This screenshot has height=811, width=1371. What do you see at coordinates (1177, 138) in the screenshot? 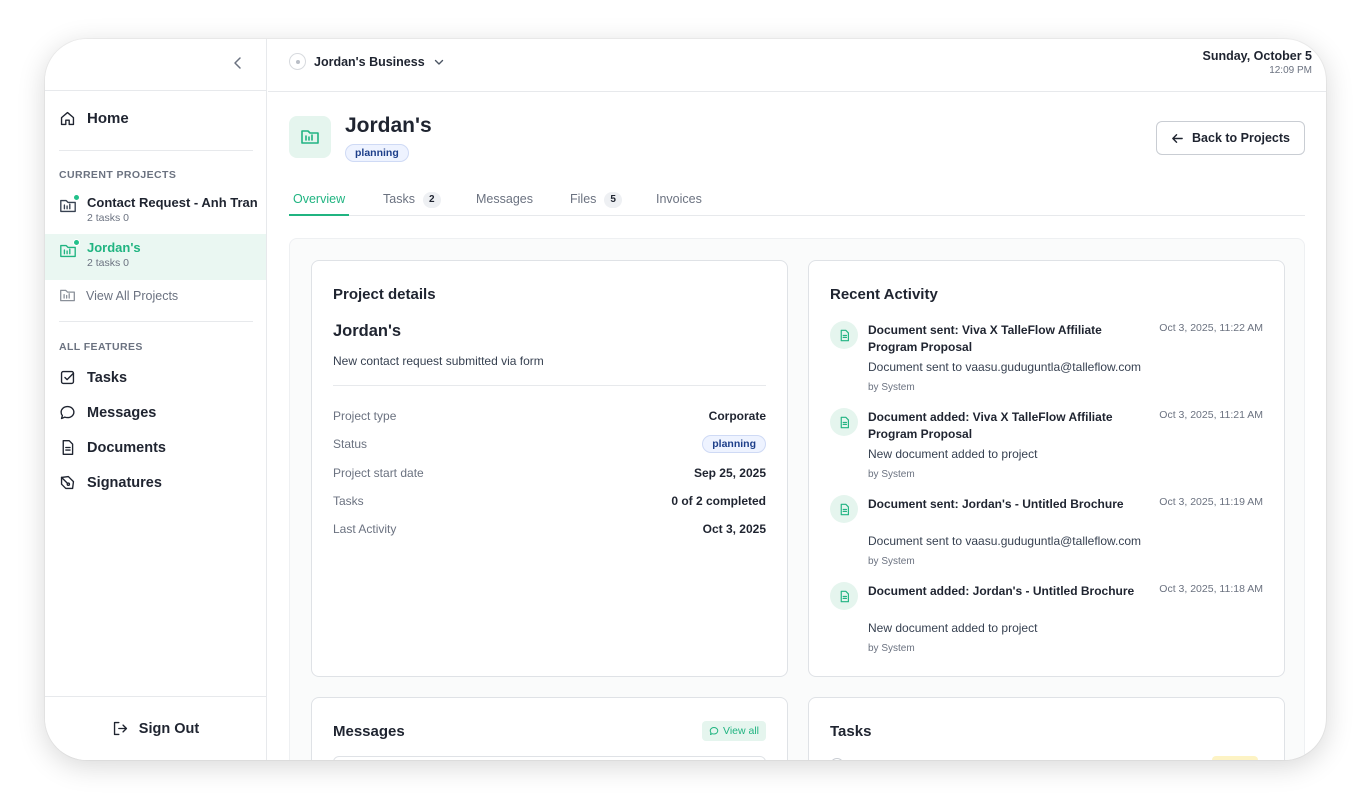
I see `arrow-left-icon` at bounding box center [1177, 138].